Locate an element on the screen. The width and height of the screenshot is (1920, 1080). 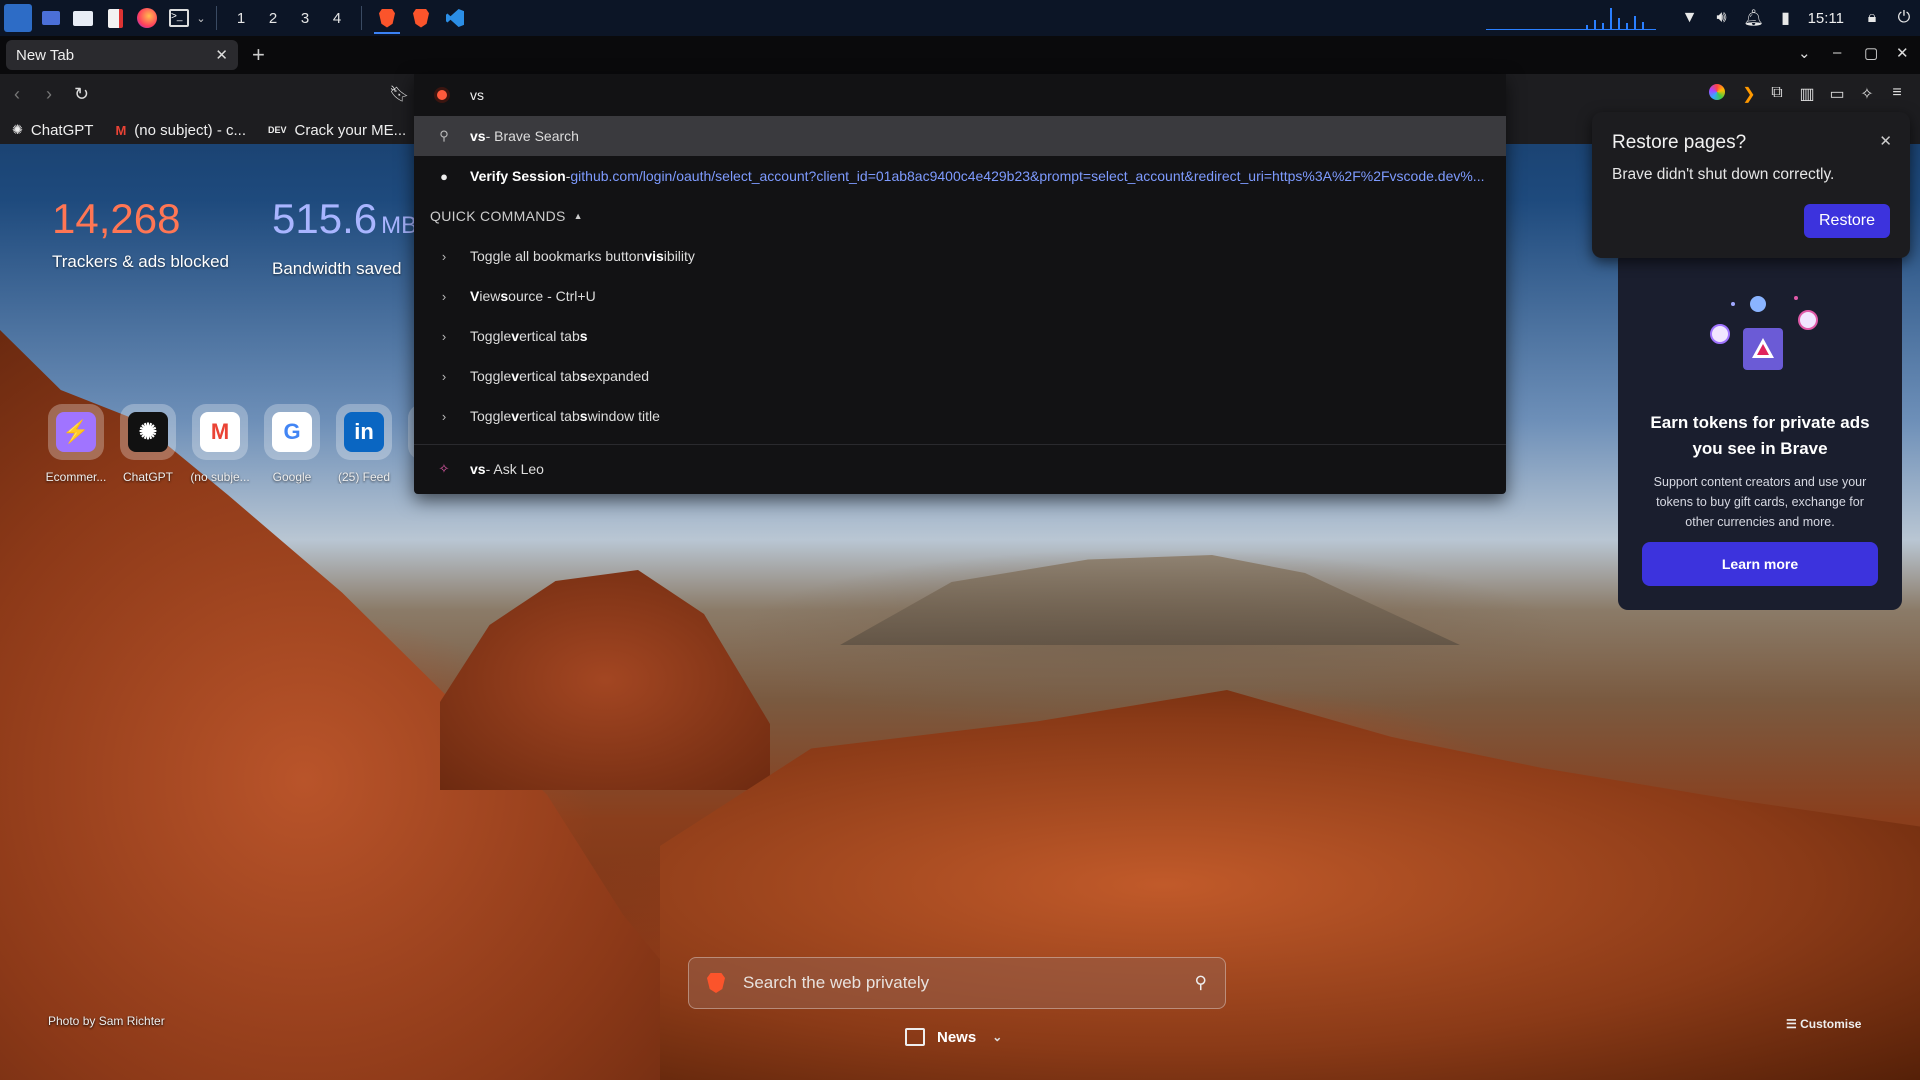
vscode-icon is located at coordinates (455, 18).